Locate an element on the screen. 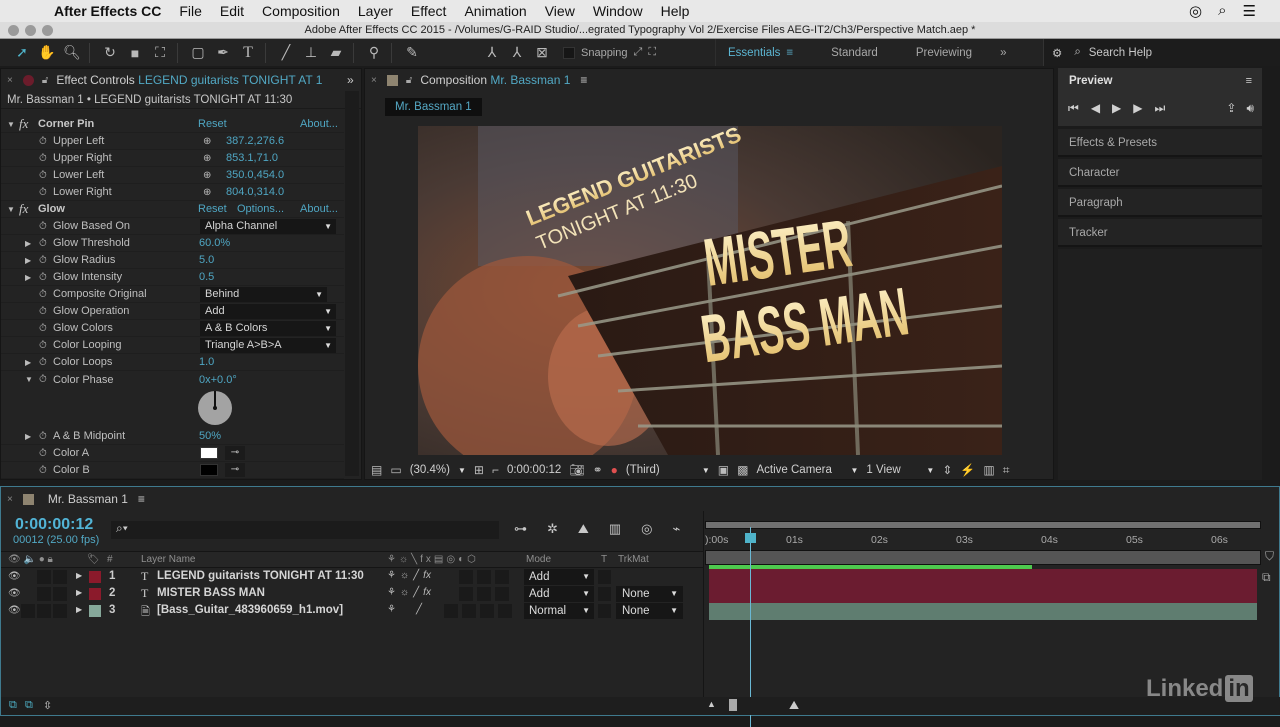  hand-tool-icon: ✋ is located at coordinates (47, 53).